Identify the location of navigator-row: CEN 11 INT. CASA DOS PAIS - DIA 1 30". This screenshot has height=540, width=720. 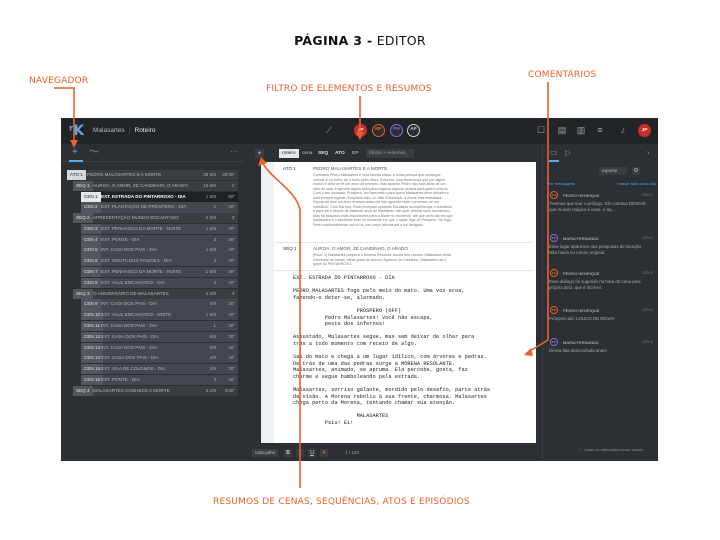
(159, 326).